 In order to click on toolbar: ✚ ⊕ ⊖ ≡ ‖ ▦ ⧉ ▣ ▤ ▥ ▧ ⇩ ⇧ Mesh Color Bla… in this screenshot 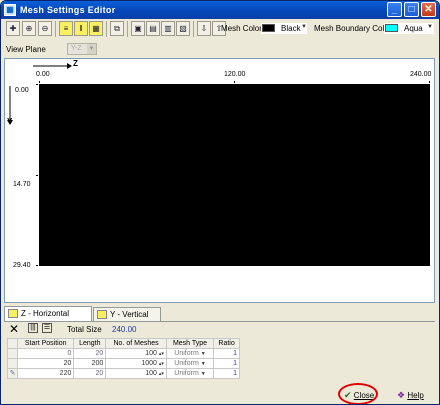, I will do `click(221, 30)`.